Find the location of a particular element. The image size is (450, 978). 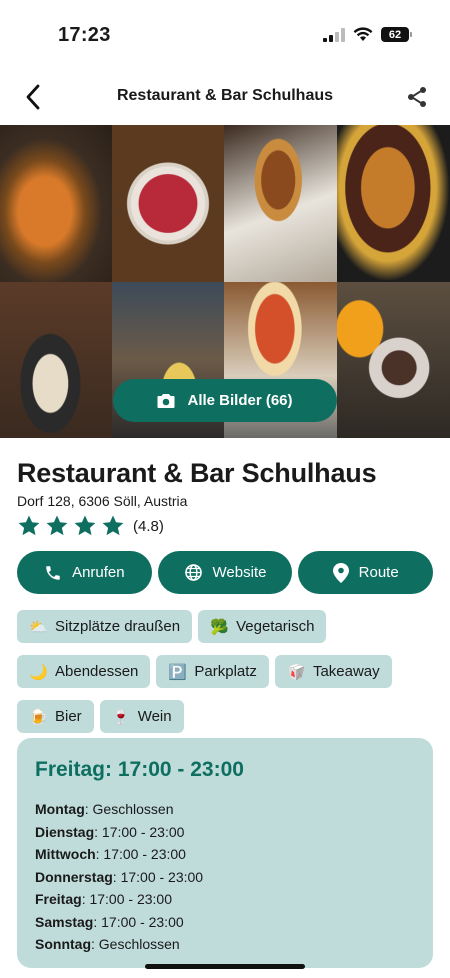

hours-row-tuesday: Dienstag: 17:00 - 23:00 is located at coordinates (110, 831).